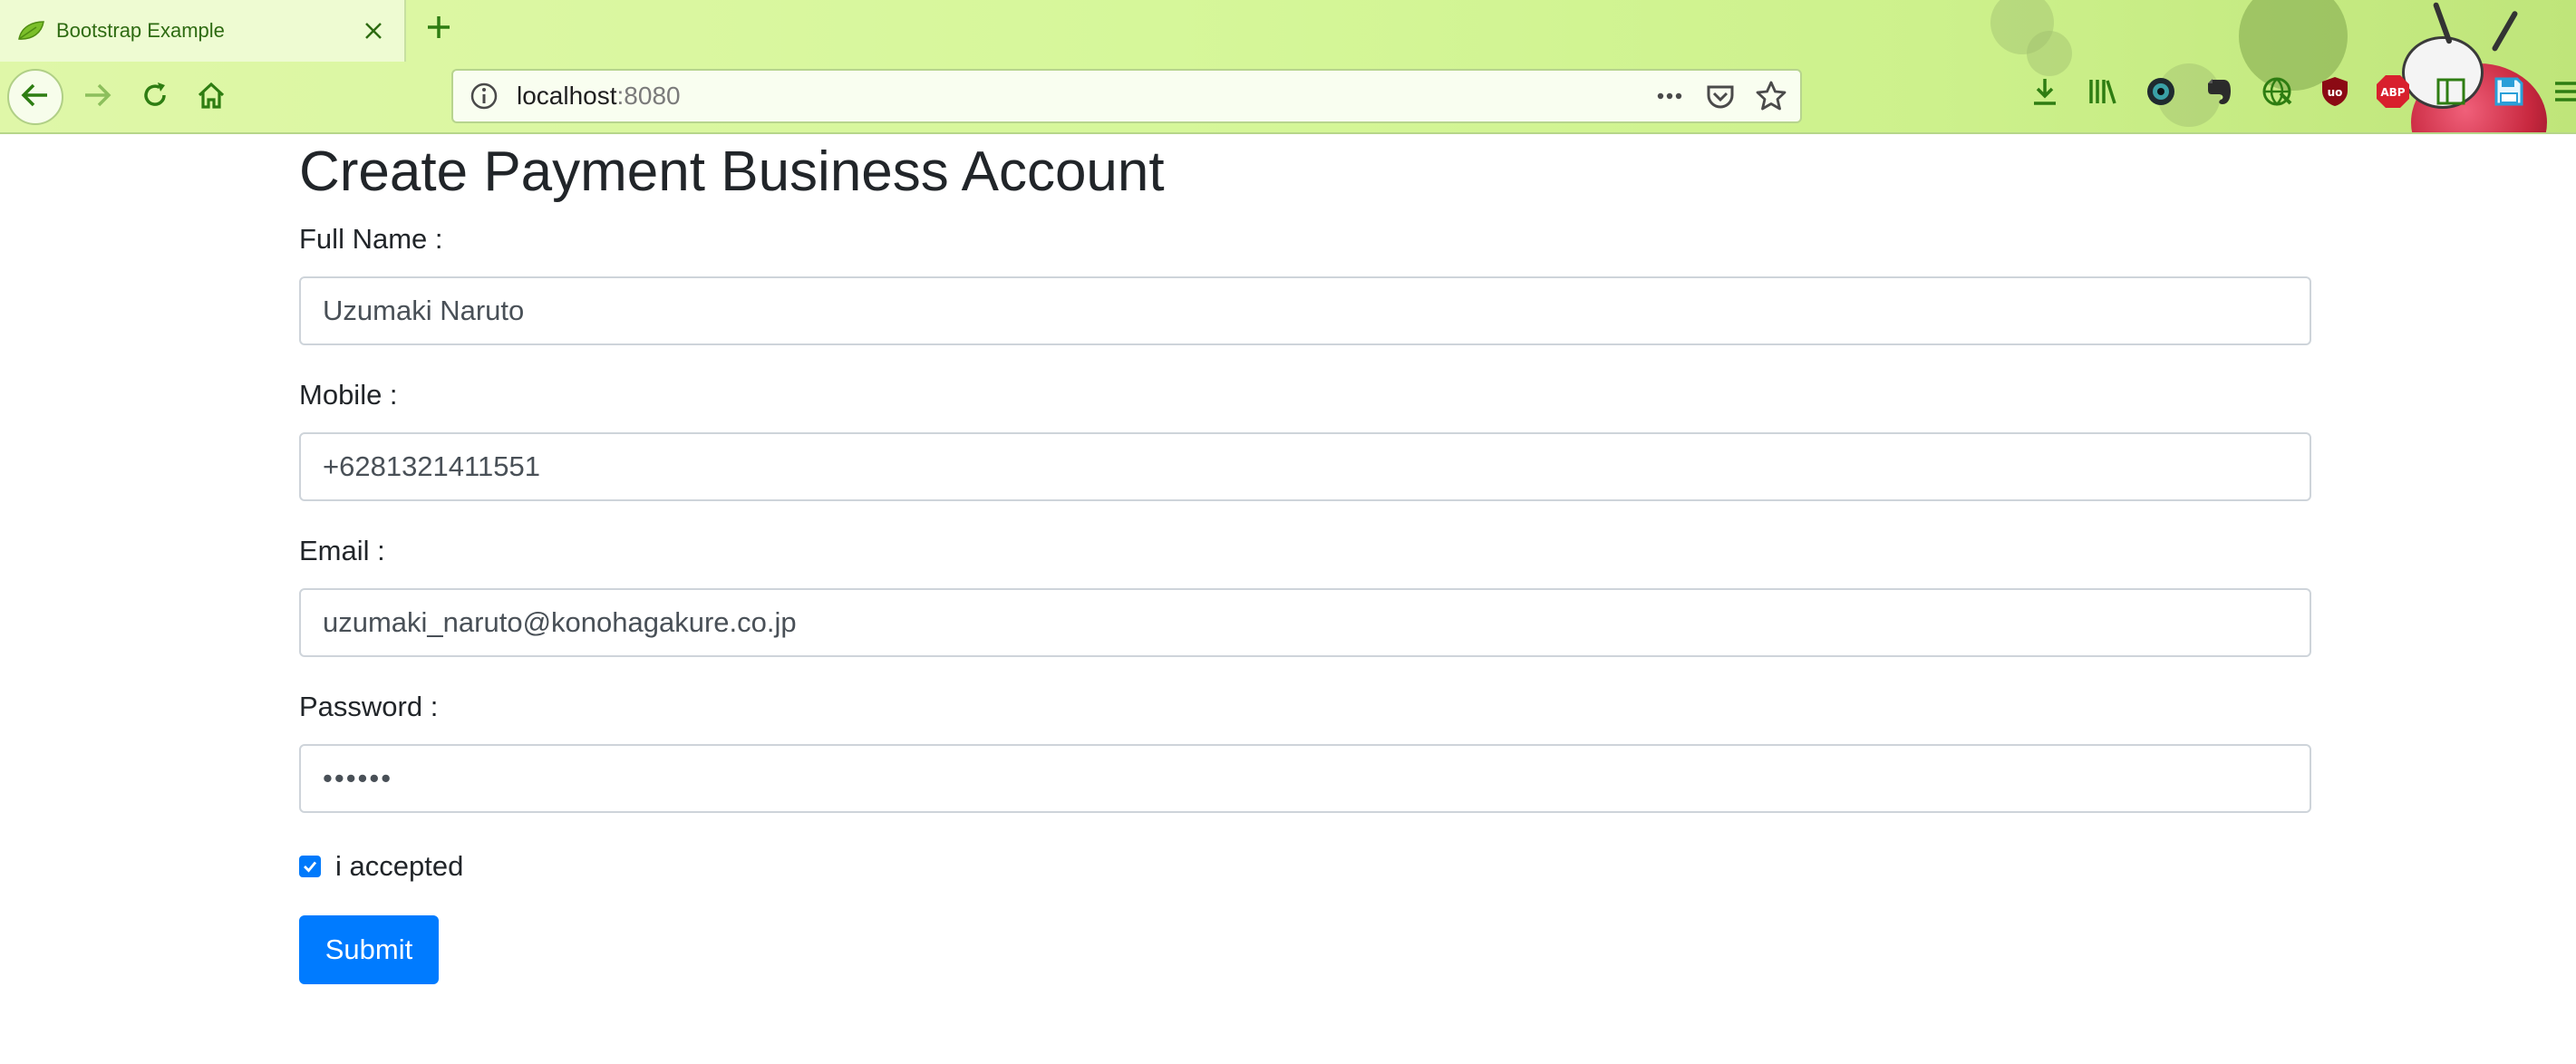  I want to click on navigation-toolbar: localhost:8080 uo ABP, so click(1288, 97).